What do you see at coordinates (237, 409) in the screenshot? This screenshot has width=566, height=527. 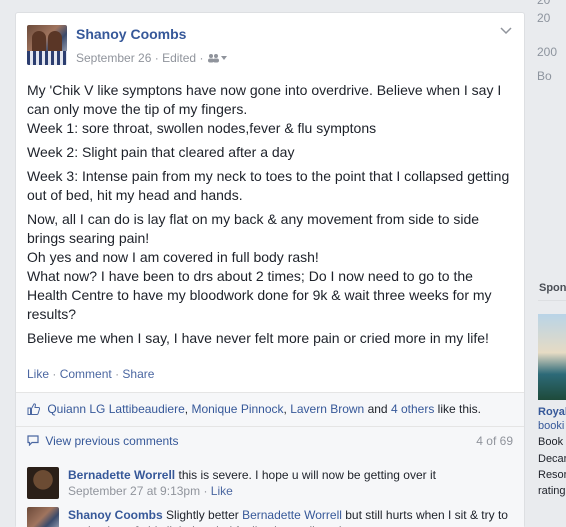 I see `liker-name: Monique Pinnock` at bounding box center [237, 409].